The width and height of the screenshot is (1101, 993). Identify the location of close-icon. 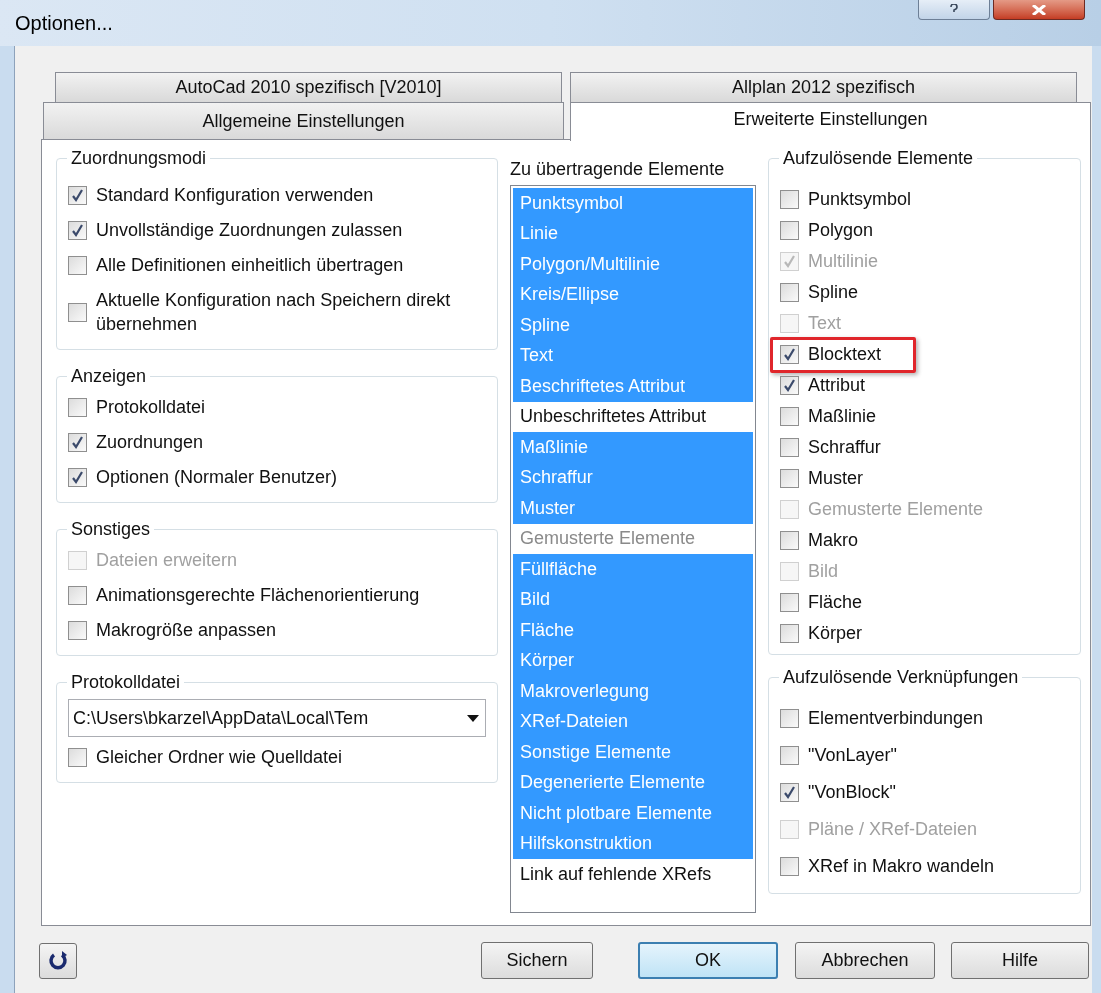
(1039, 9).